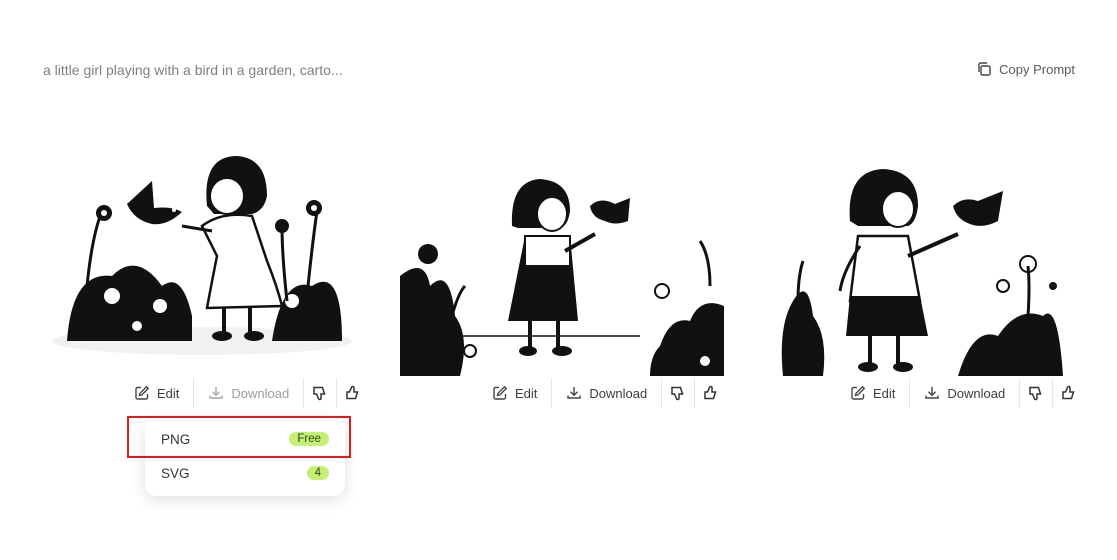 The image size is (1117, 560). Describe the element at coordinates (514, 393) in the screenshot. I see `image-2-edit-button: Edit` at that location.